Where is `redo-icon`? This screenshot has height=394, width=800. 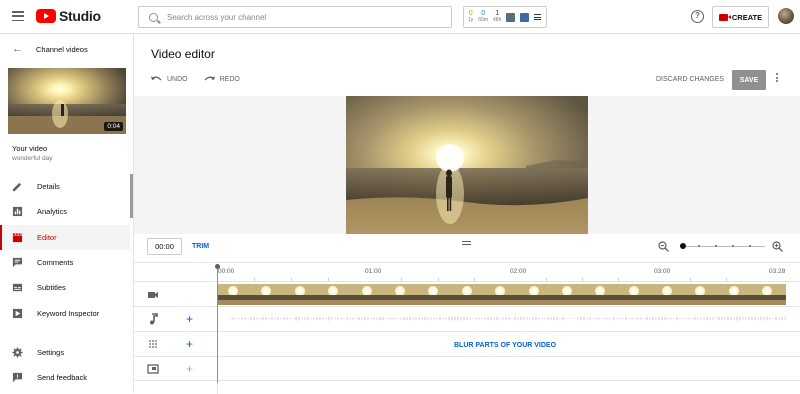 redo-icon is located at coordinates (209, 78).